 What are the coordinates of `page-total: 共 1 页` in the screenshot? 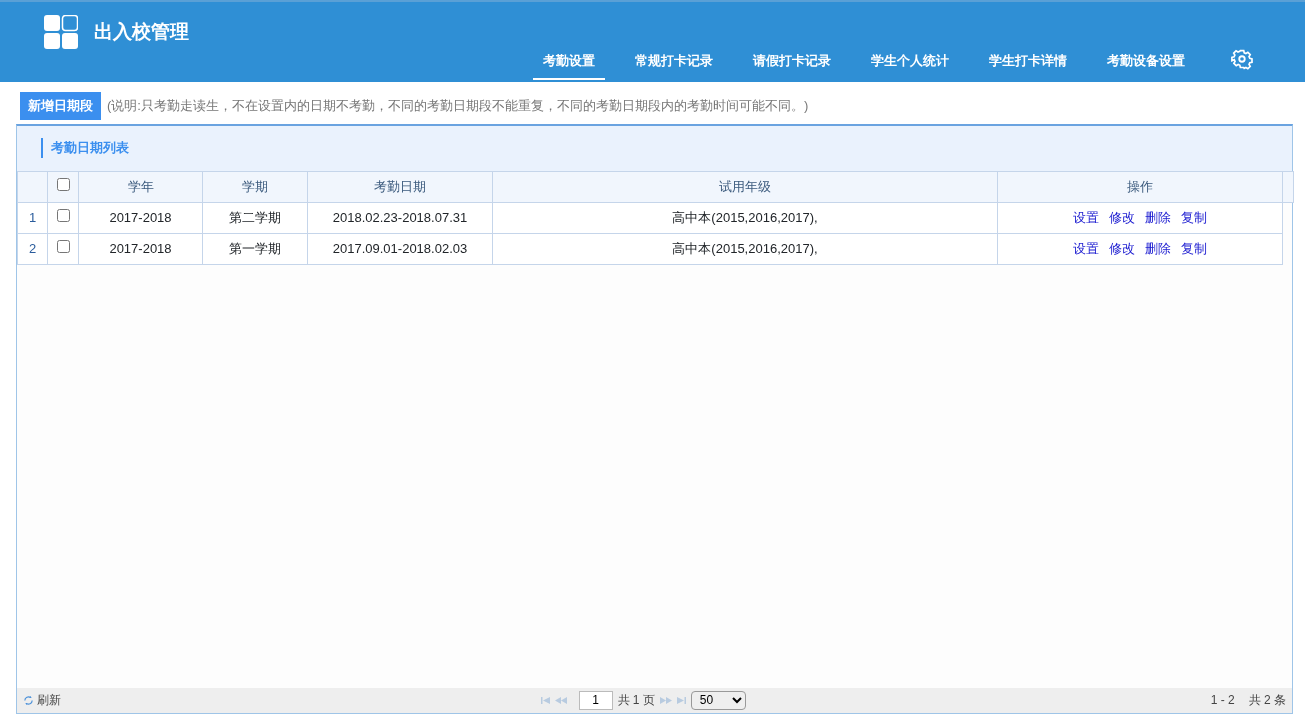 It's located at (636, 700).